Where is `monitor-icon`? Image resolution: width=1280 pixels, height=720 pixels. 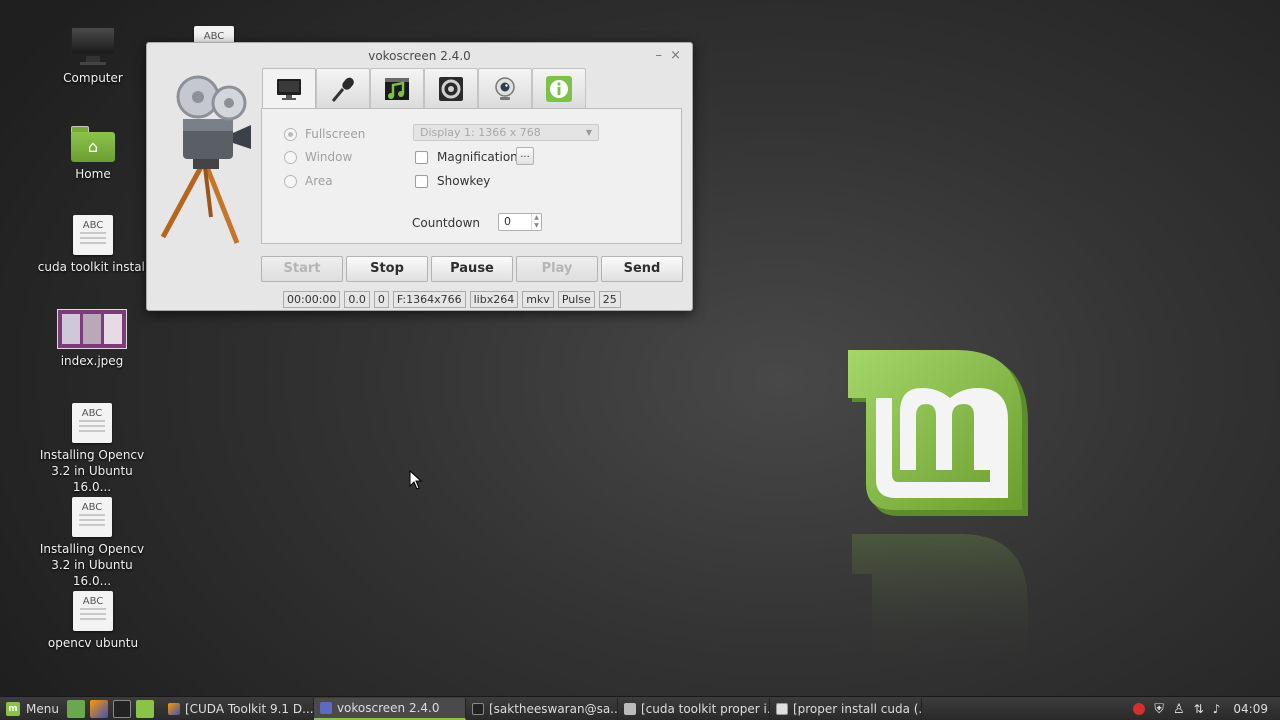 monitor-icon is located at coordinates (289, 89).